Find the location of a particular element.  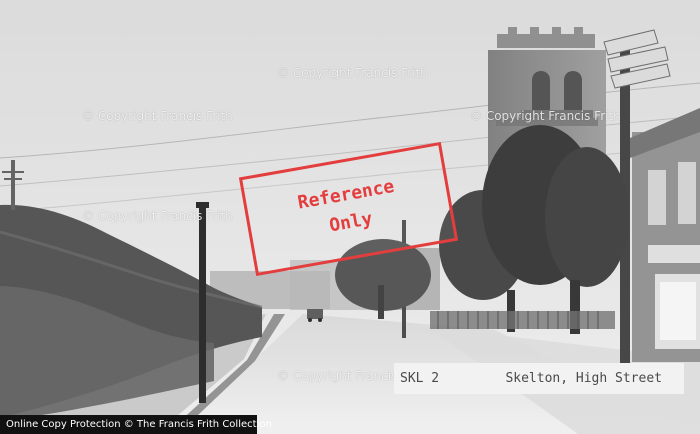

stamp-line: Only is located at coordinates (351, 222).